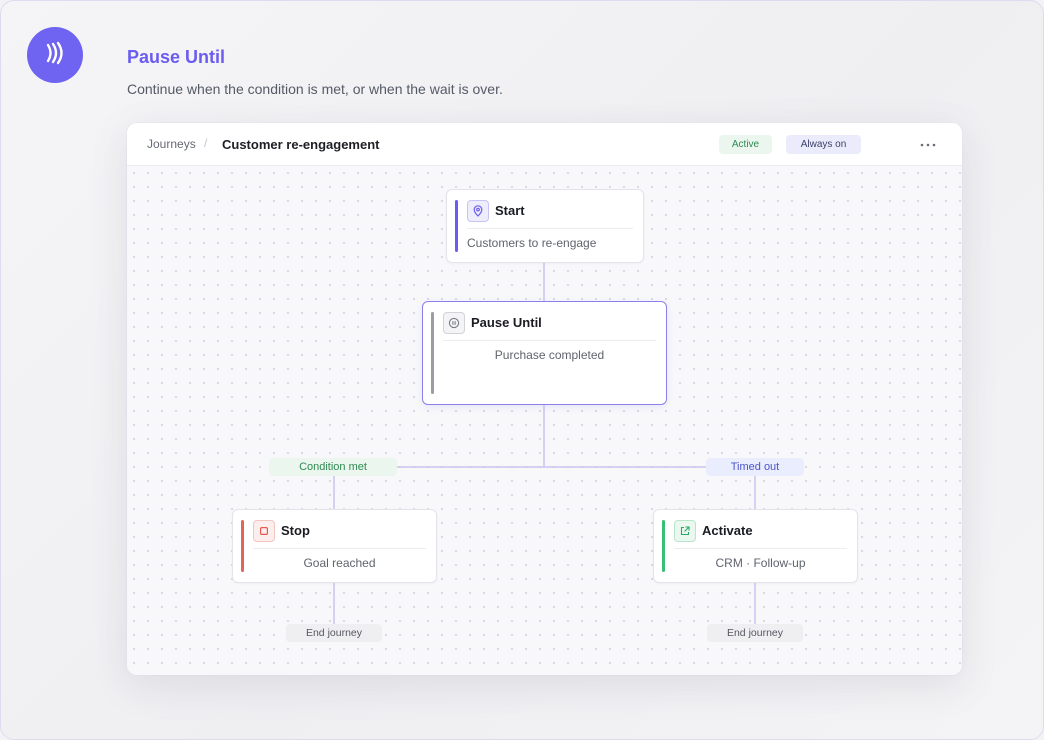  What do you see at coordinates (171, 144) in the screenshot?
I see `breadcrumb-journeys: Journeys` at bounding box center [171, 144].